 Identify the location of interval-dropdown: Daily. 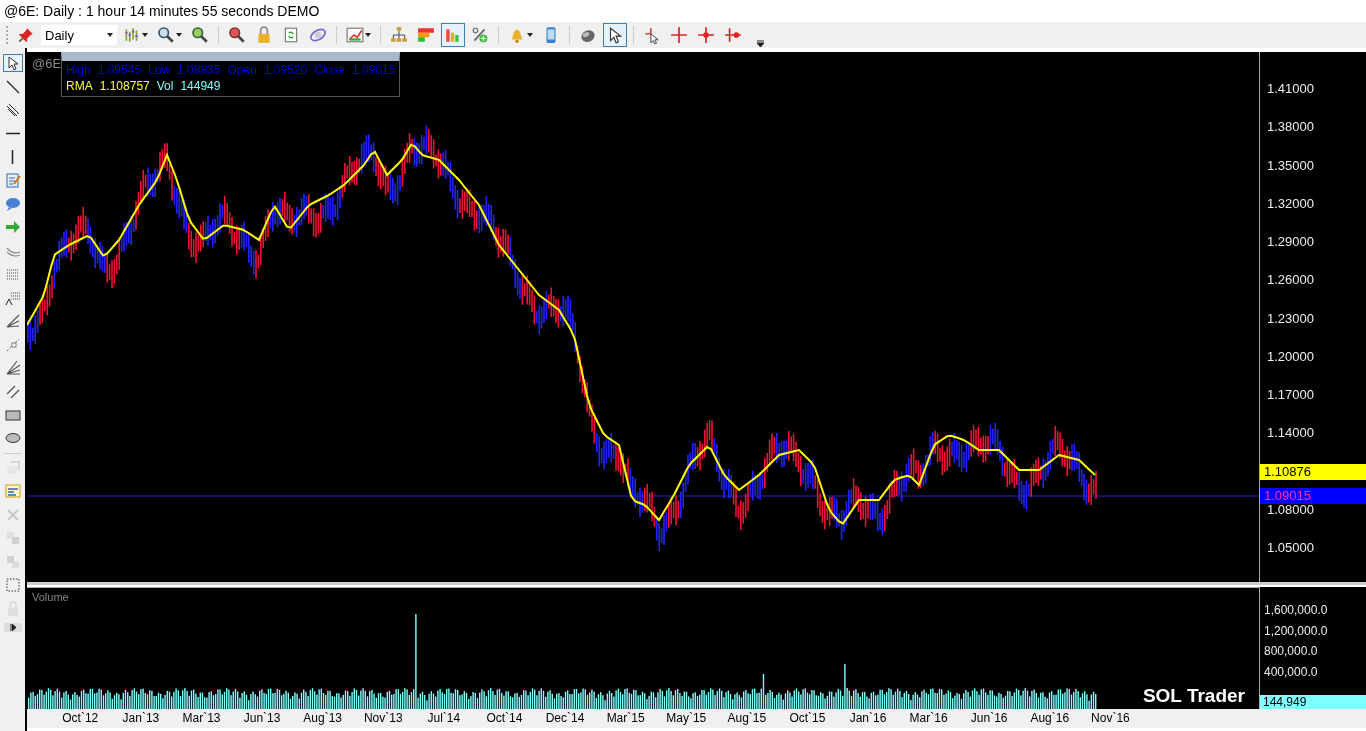
(79, 35).